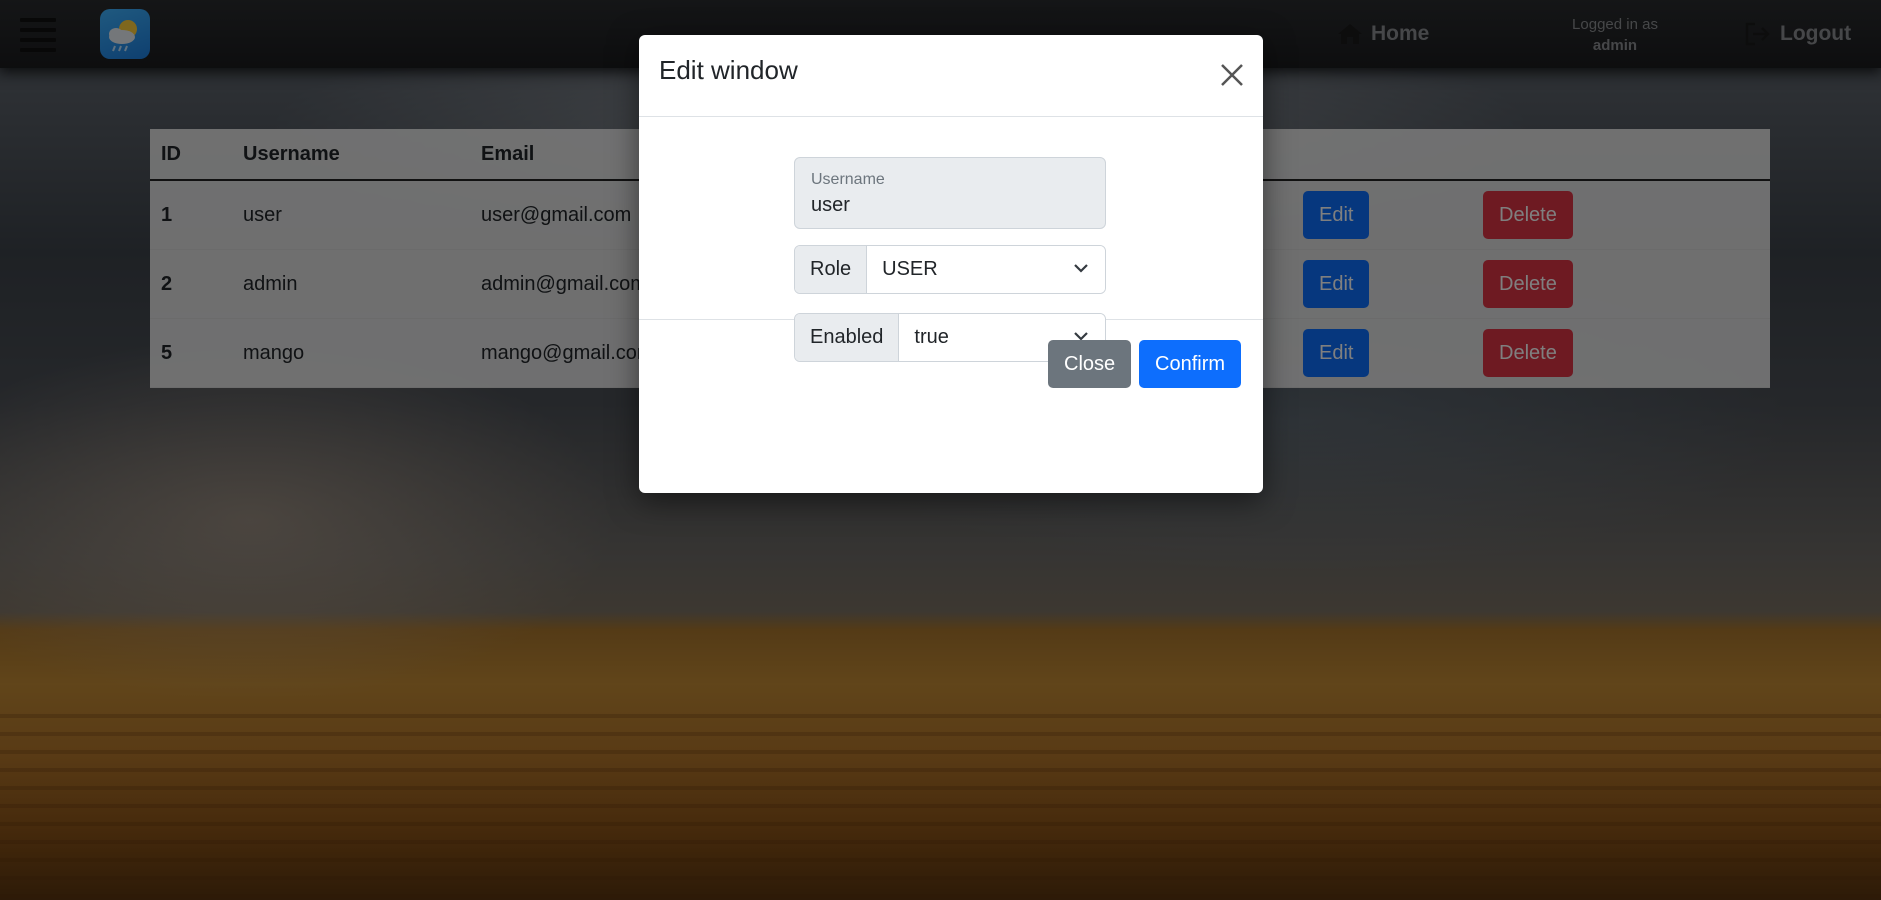  Describe the element at coordinates (986, 269) in the screenshot. I see `role-select: USER` at that location.